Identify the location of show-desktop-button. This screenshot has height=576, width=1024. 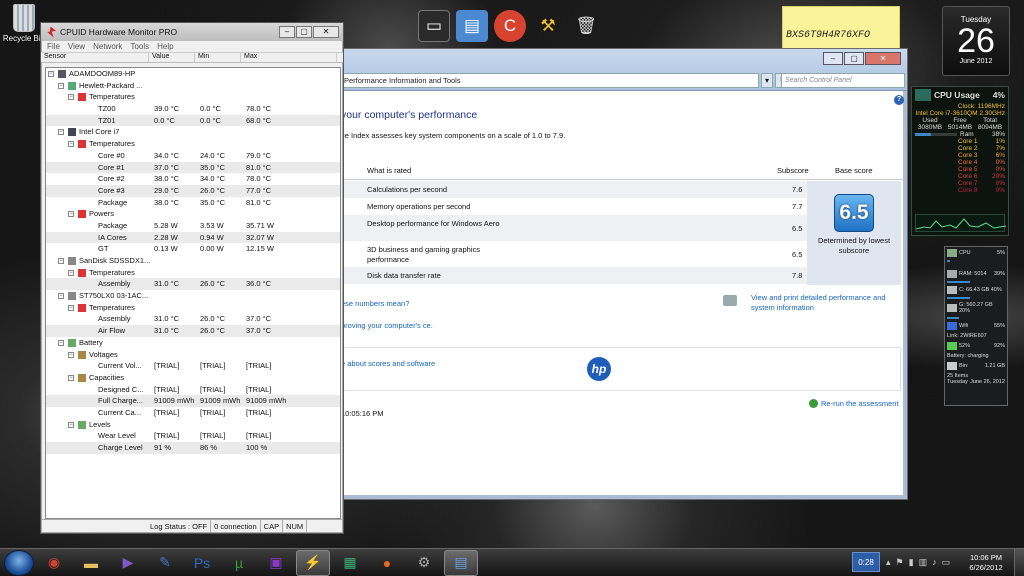
(1019, 562).